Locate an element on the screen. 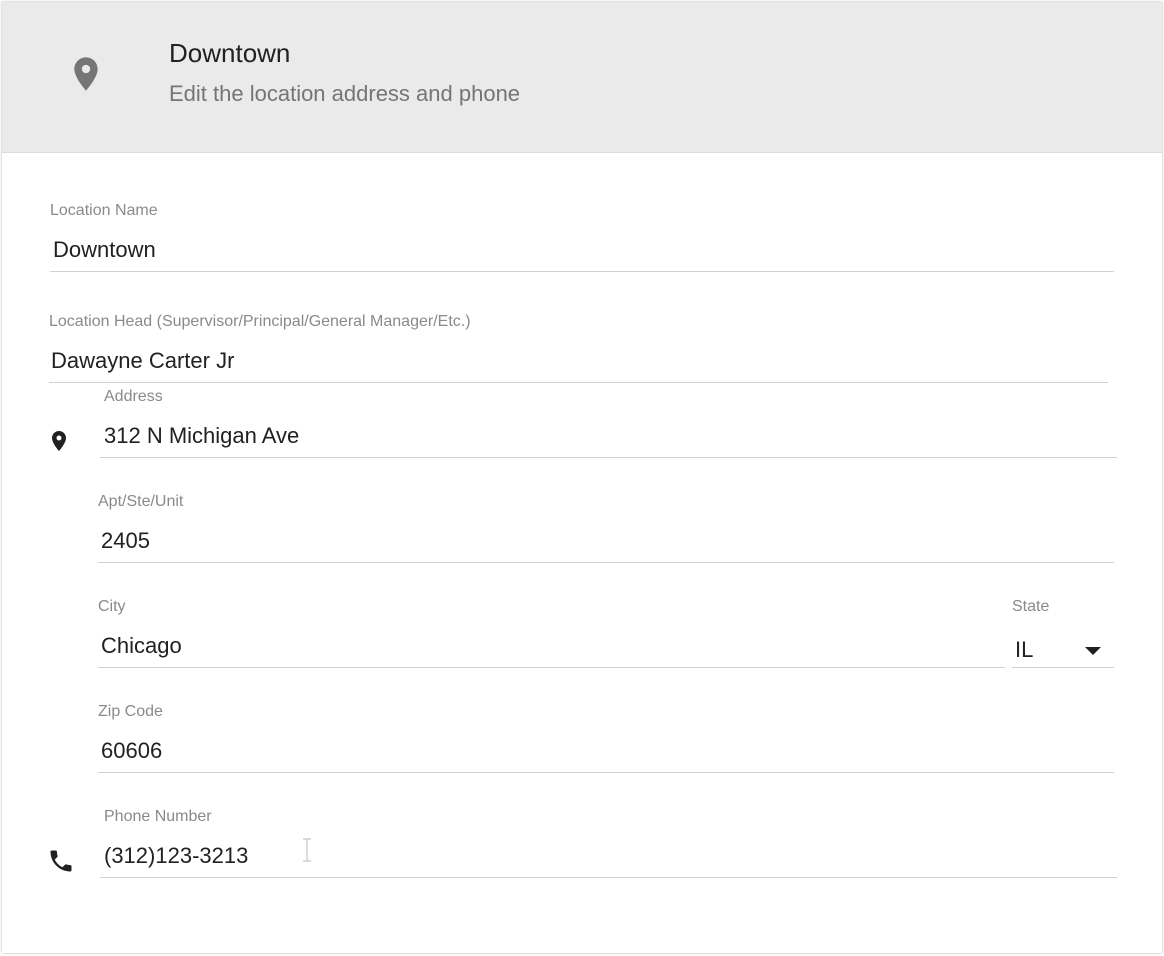 The width and height of the screenshot is (1164, 956). dropdown-arrow-icon is located at coordinates (1093, 651).